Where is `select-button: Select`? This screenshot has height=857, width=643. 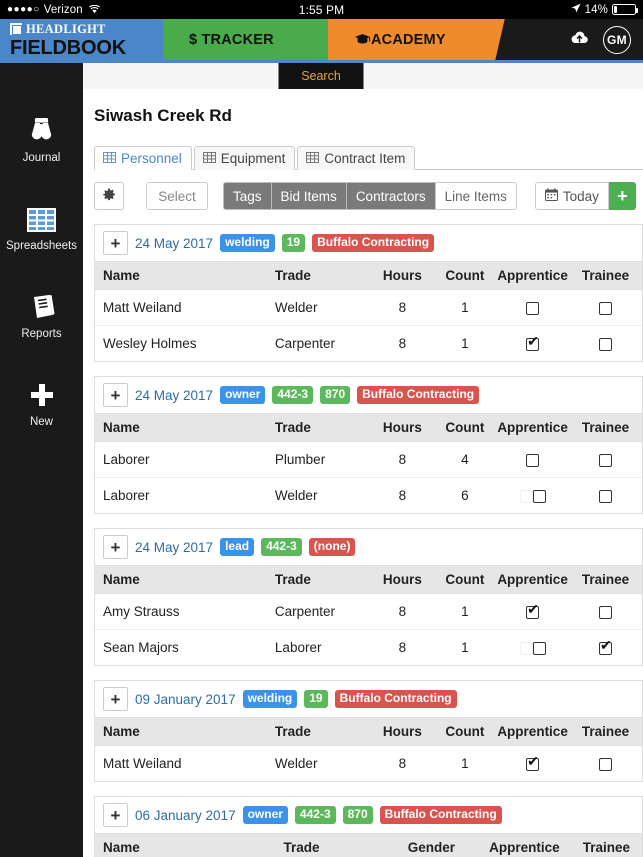 select-button: Select is located at coordinates (177, 196).